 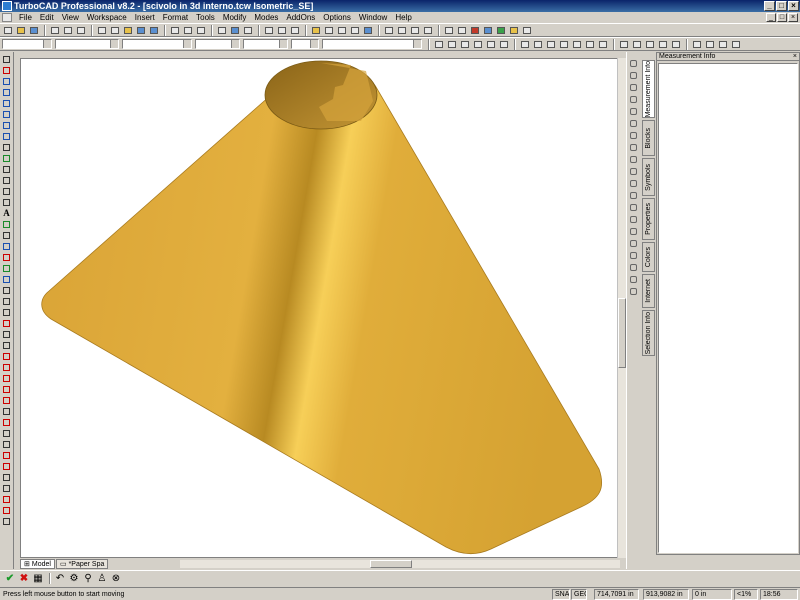 What do you see at coordinates (269, 30) in the screenshot?
I see `move-icon` at bounding box center [269, 30].